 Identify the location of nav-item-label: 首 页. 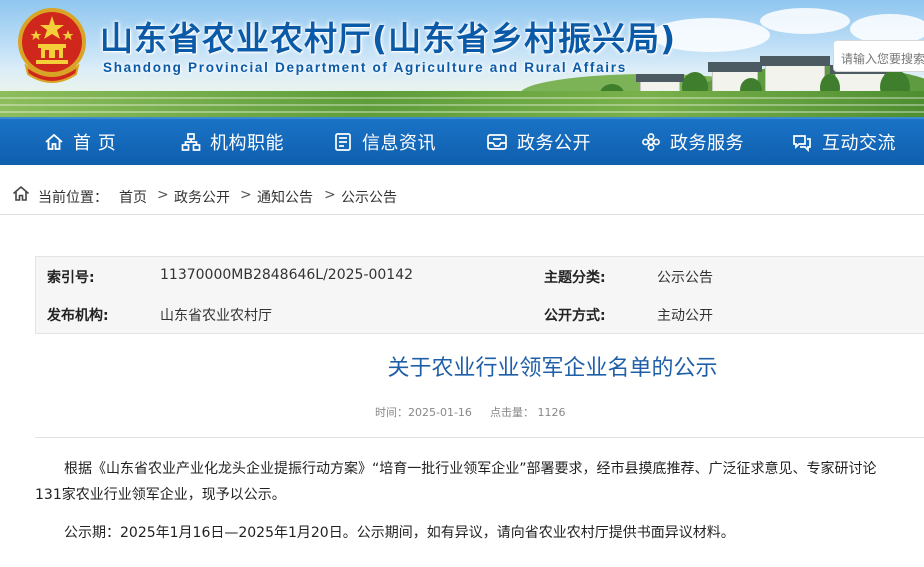
(95, 143).